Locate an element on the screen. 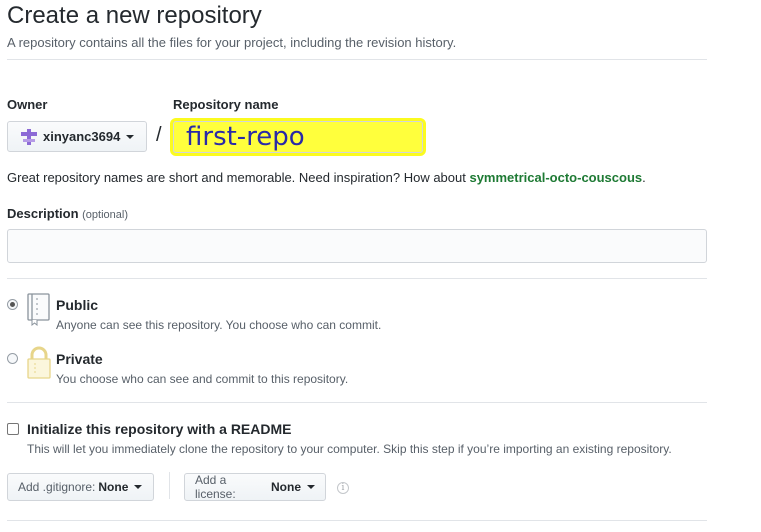  gitignore-value: None is located at coordinates (113, 487).